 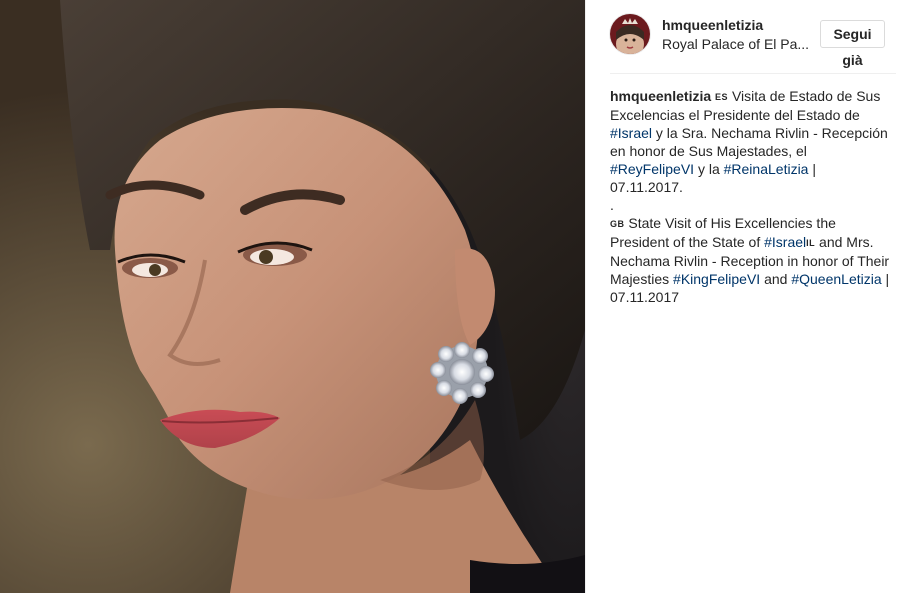 I want to click on username-link: hmqueenletizia, so click(x=712, y=25).